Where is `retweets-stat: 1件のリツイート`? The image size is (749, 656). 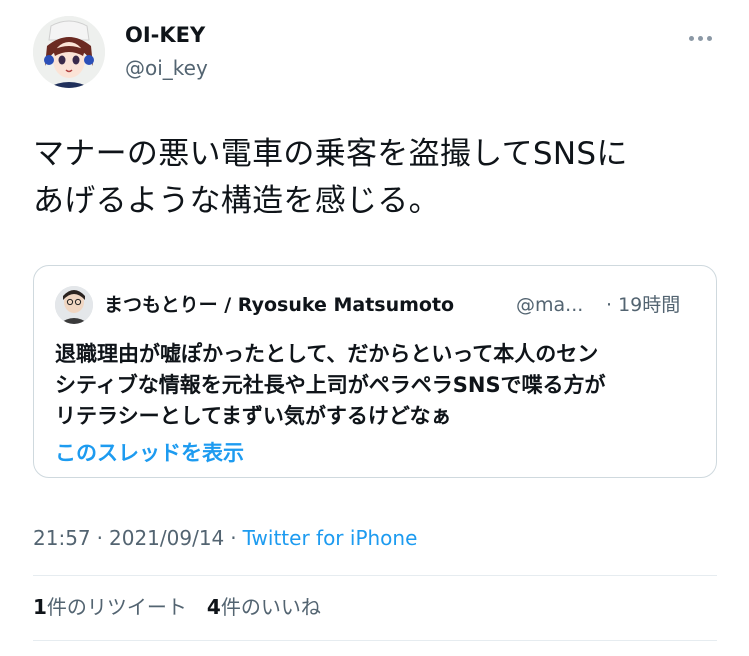
retweets-stat: 1件のリツイート is located at coordinates (110, 607).